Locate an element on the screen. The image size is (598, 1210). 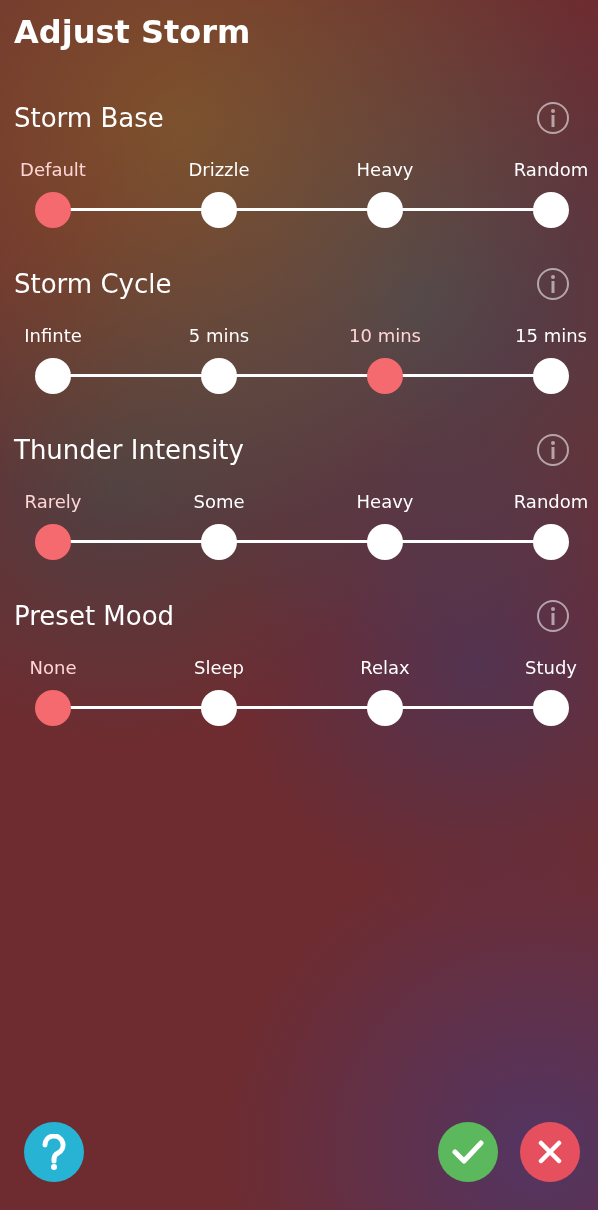
question-icon is located at coordinates (54, 1152).